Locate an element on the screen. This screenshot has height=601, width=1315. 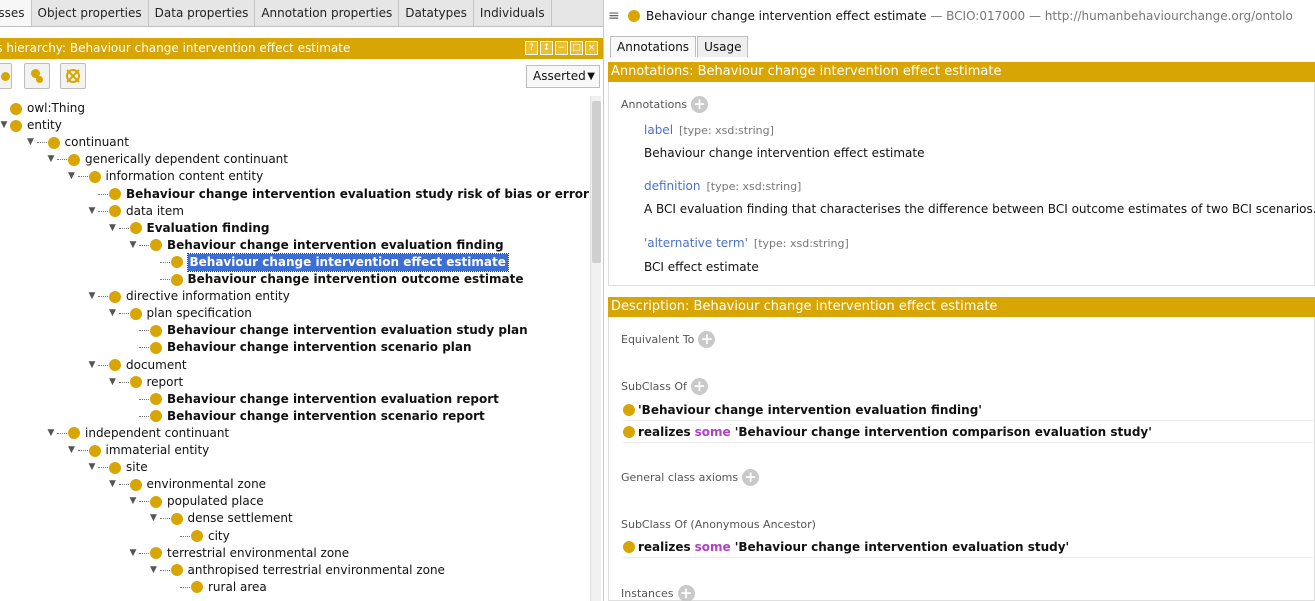
close-icon: × is located at coordinates (591, 48).